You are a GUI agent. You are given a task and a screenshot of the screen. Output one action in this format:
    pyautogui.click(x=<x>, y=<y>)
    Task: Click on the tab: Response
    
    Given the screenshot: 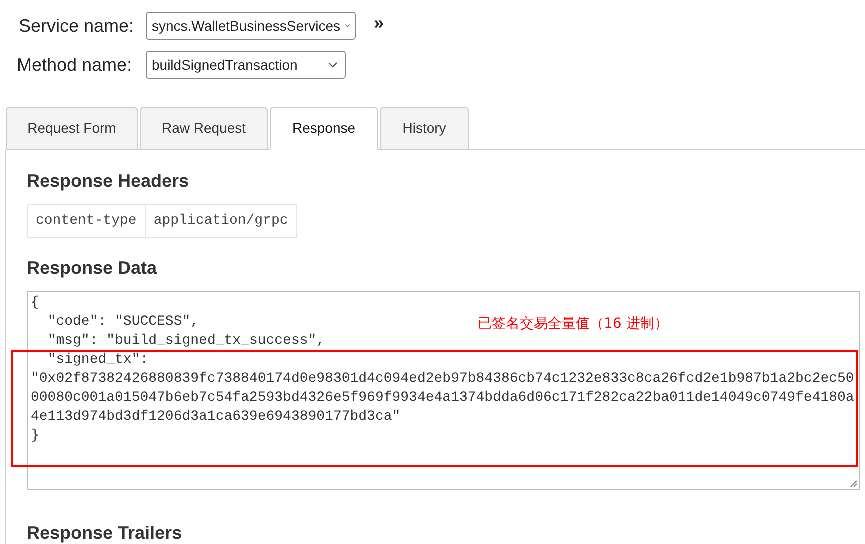 What is the action you would take?
    pyautogui.click(x=324, y=128)
    